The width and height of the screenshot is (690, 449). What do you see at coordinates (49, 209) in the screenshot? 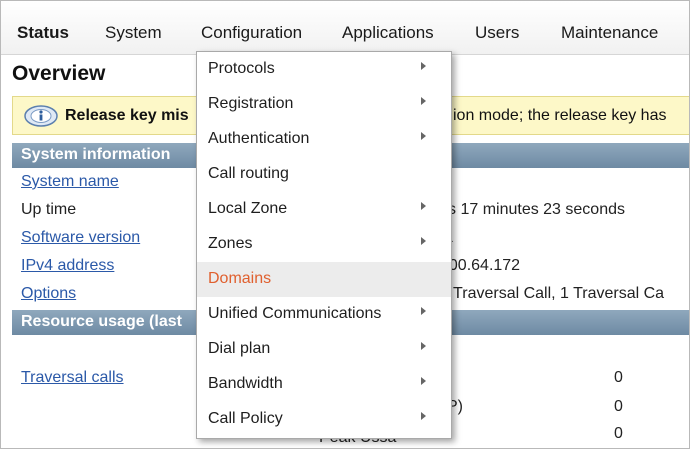
I see `up-time-label: Up time` at bounding box center [49, 209].